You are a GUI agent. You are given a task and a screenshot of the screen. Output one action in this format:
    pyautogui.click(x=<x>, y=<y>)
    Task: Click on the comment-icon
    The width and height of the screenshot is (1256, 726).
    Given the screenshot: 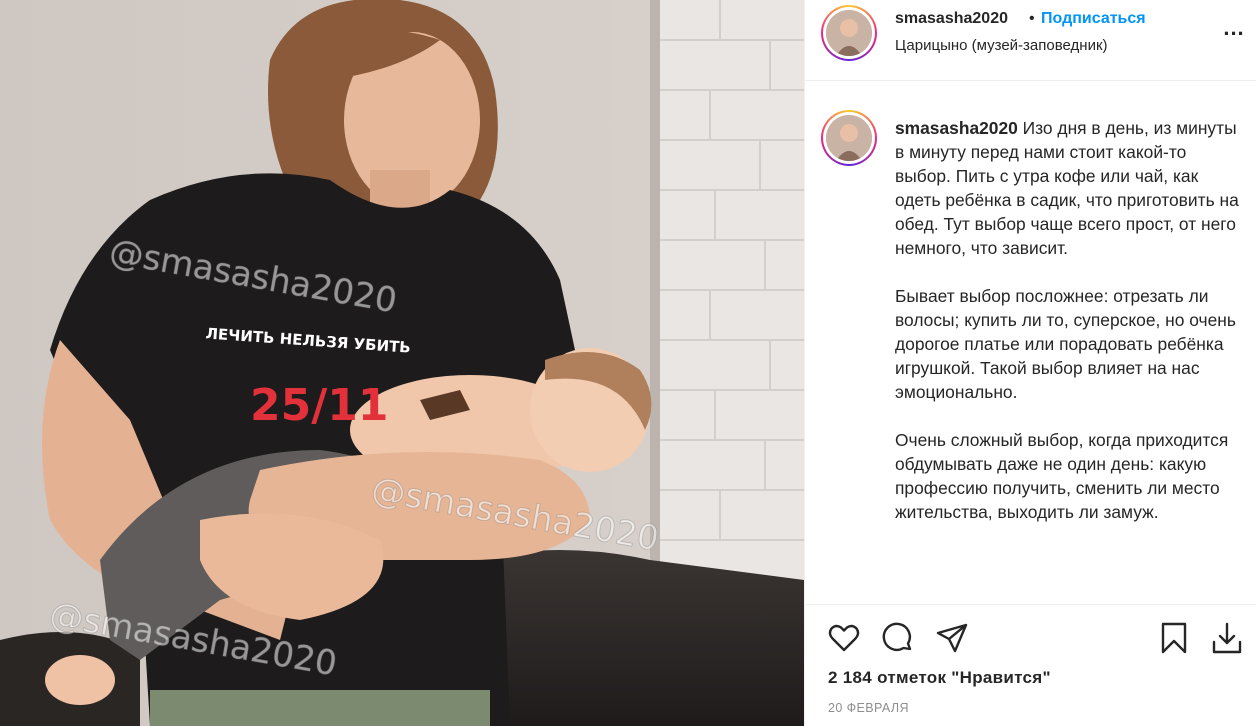 What is the action you would take?
    pyautogui.click(x=898, y=638)
    